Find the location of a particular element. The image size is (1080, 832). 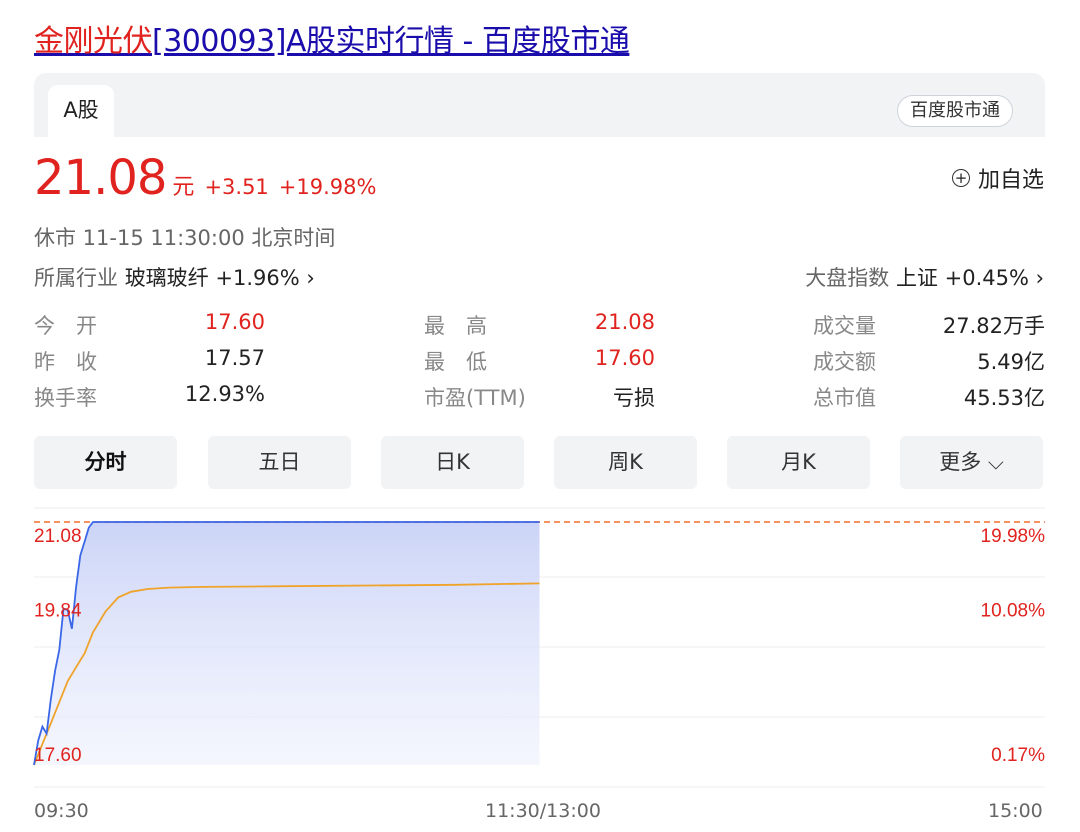

chart-tab-more: 更多 ⌵ is located at coordinates (971, 462).